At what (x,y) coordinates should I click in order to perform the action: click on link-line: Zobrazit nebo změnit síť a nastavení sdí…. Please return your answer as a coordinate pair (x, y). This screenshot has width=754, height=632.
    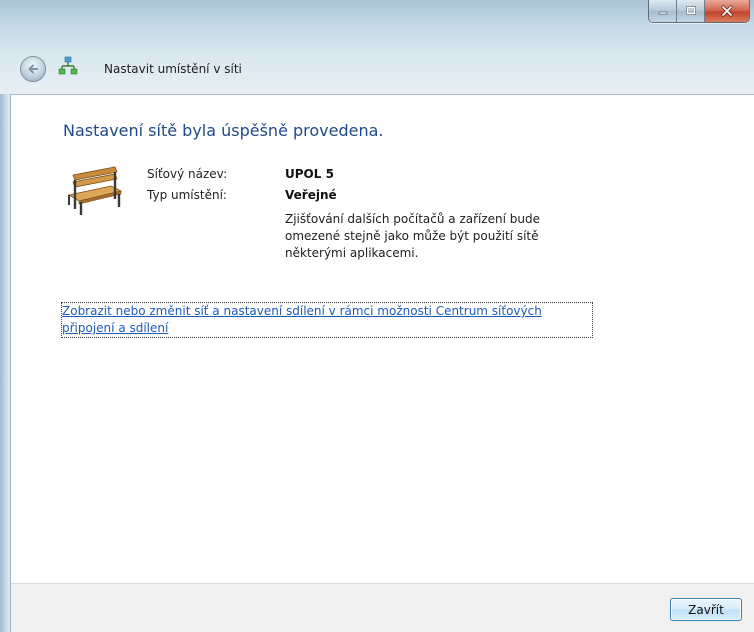
    Looking at the image, I should click on (302, 311).